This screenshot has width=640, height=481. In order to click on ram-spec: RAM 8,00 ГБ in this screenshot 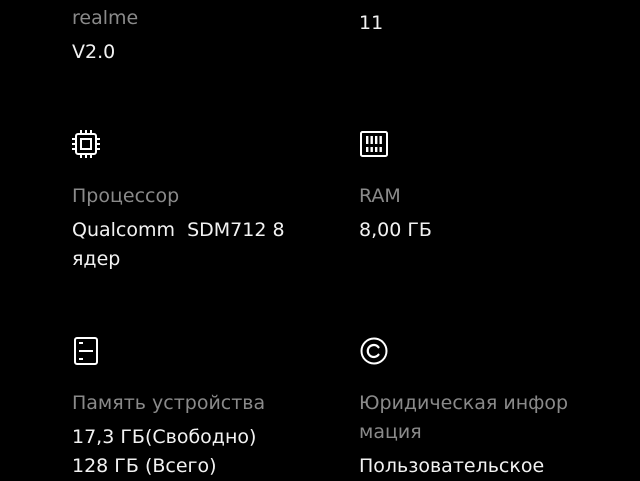, I will do `click(484, 213)`.